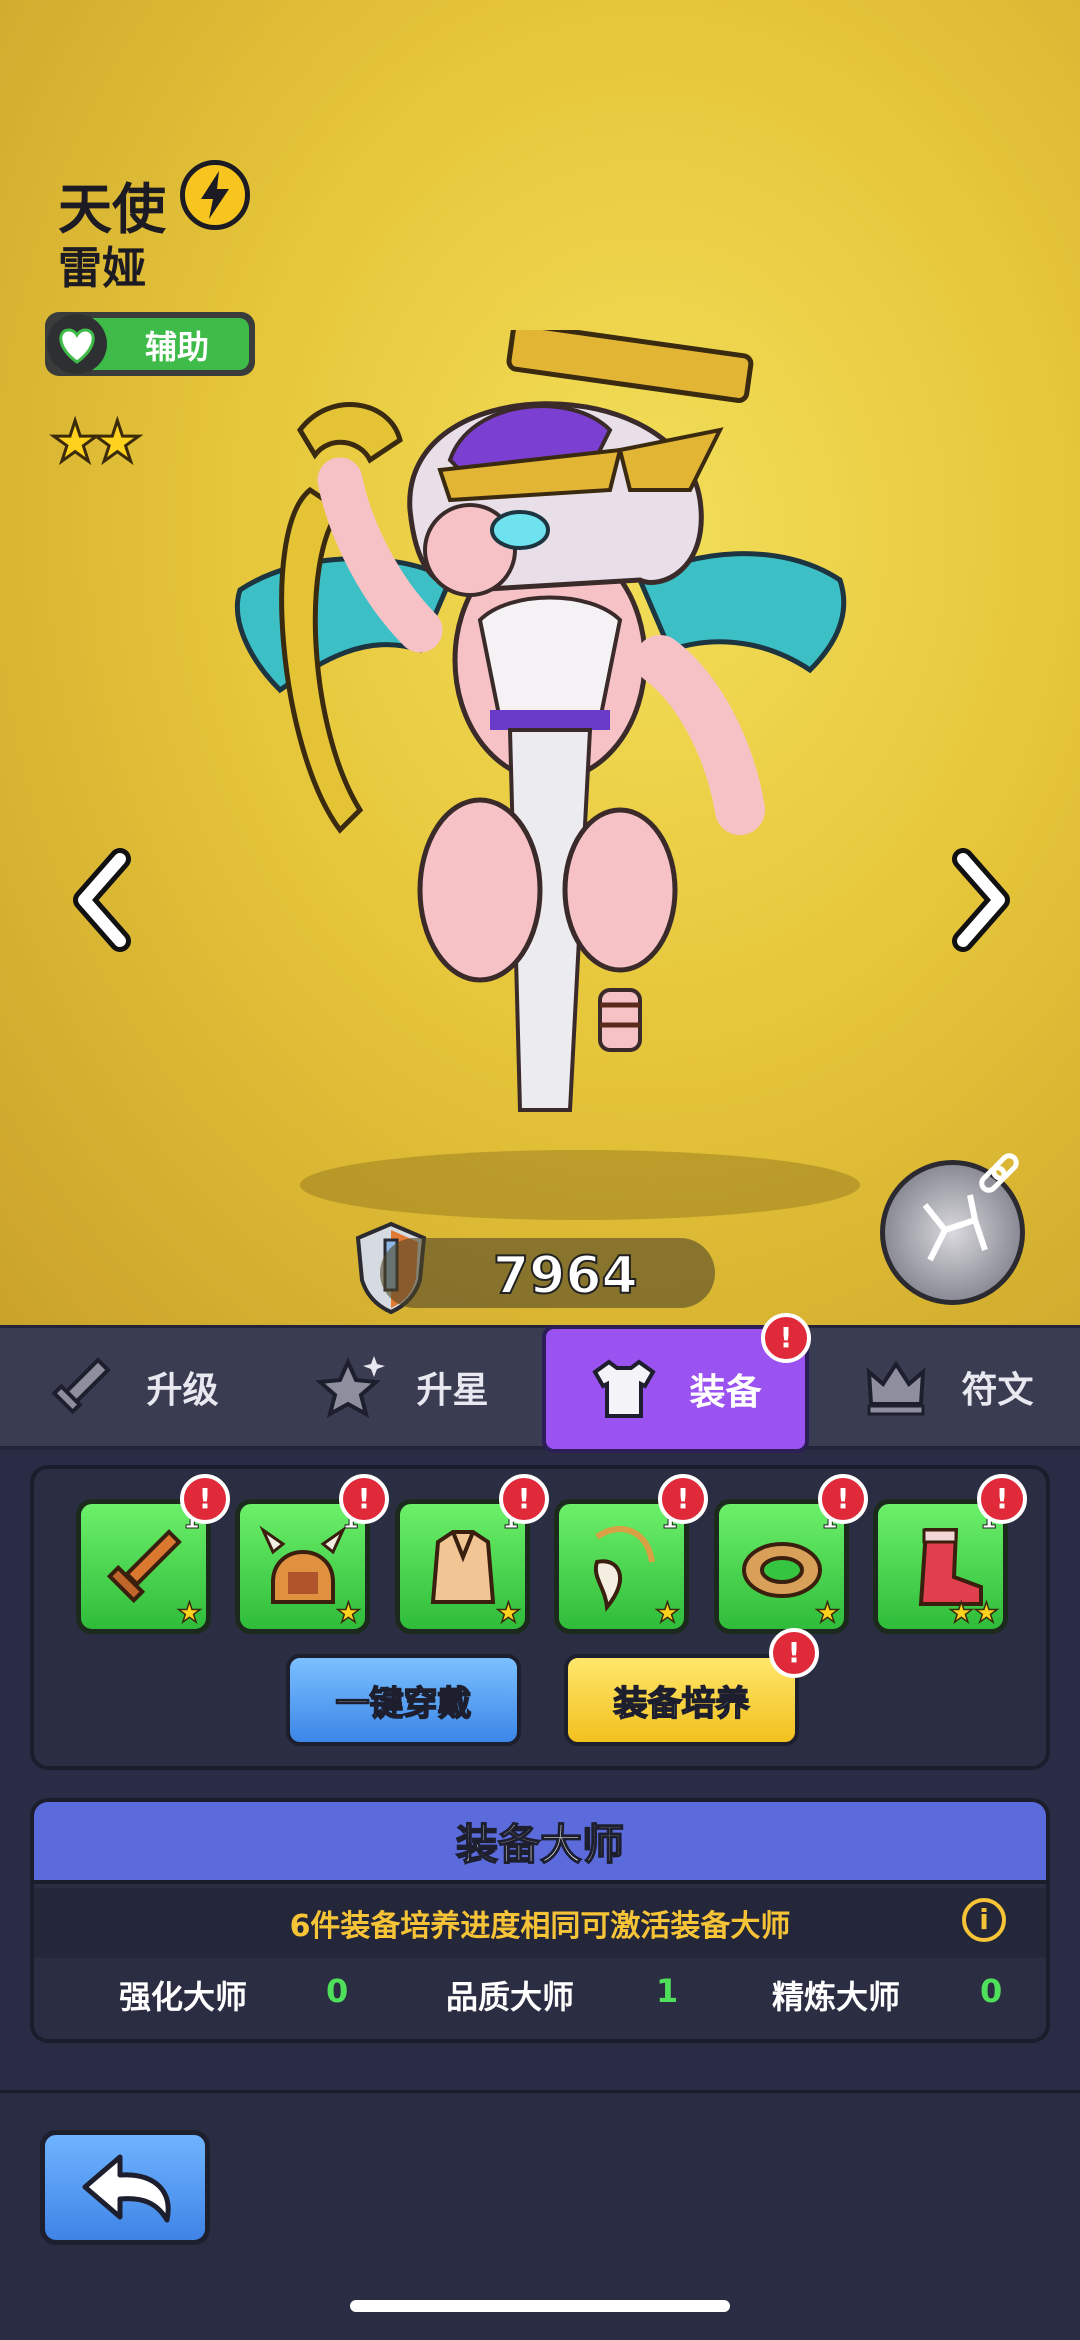  Describe the element at coordinates (580, 1185) in the screenshot. I see `hero-shadow` at that location.